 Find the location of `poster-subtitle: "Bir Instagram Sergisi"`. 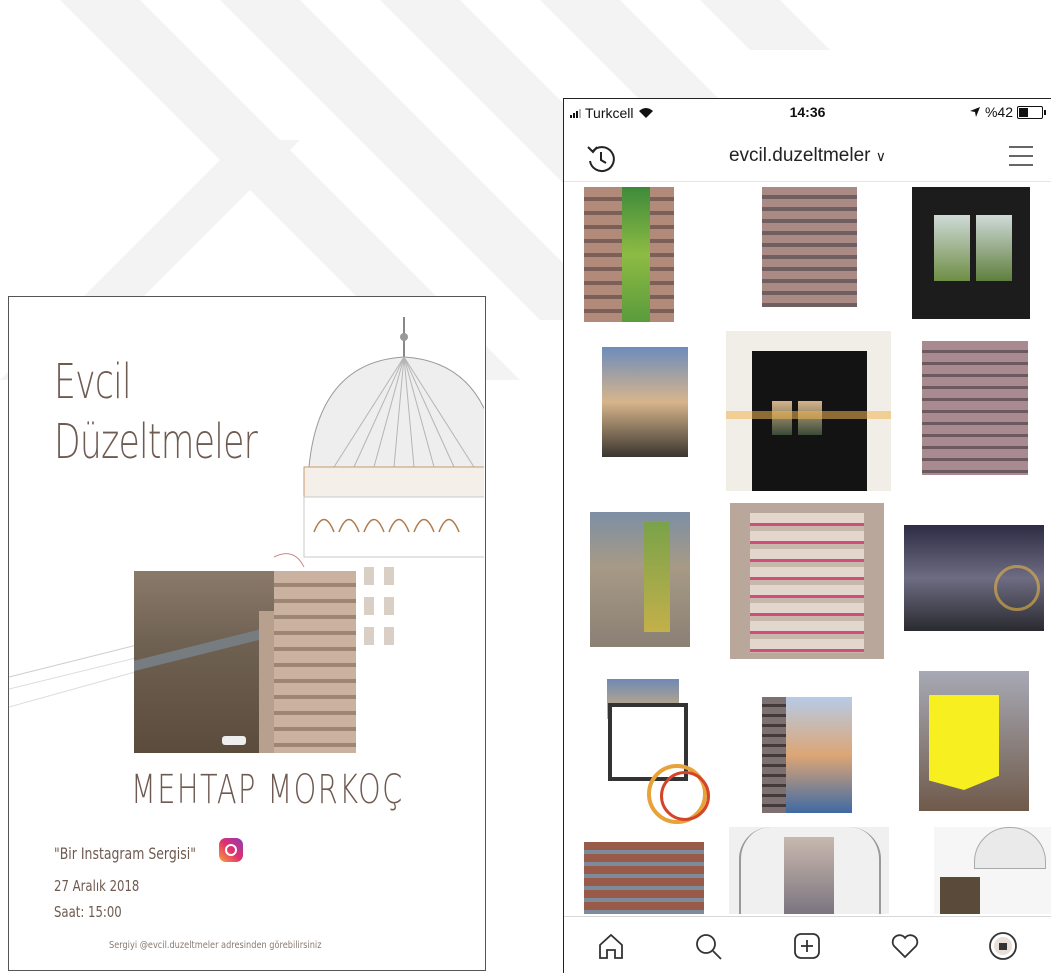

poster-subtitle: "Bir Instagram Sergisi" is located at coordinates (125, 853).